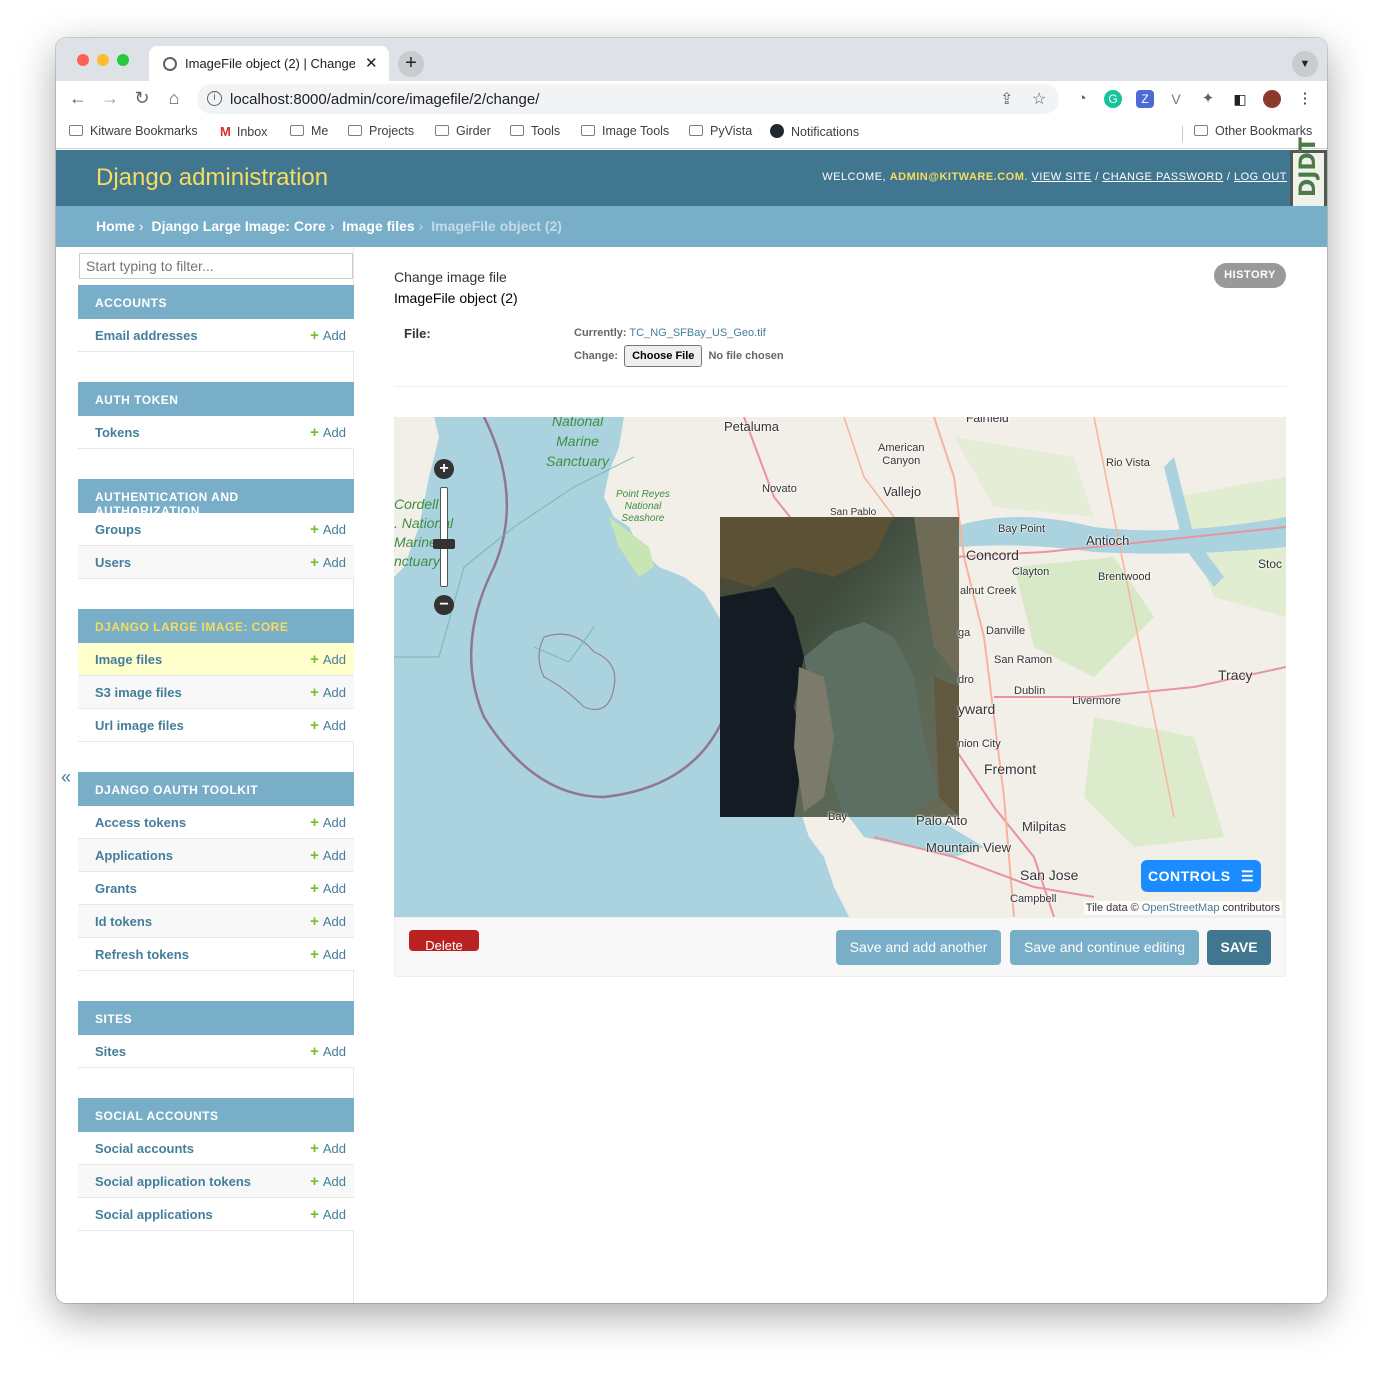  I want to click on bookmark-projects: Projects, so click(381, 131).